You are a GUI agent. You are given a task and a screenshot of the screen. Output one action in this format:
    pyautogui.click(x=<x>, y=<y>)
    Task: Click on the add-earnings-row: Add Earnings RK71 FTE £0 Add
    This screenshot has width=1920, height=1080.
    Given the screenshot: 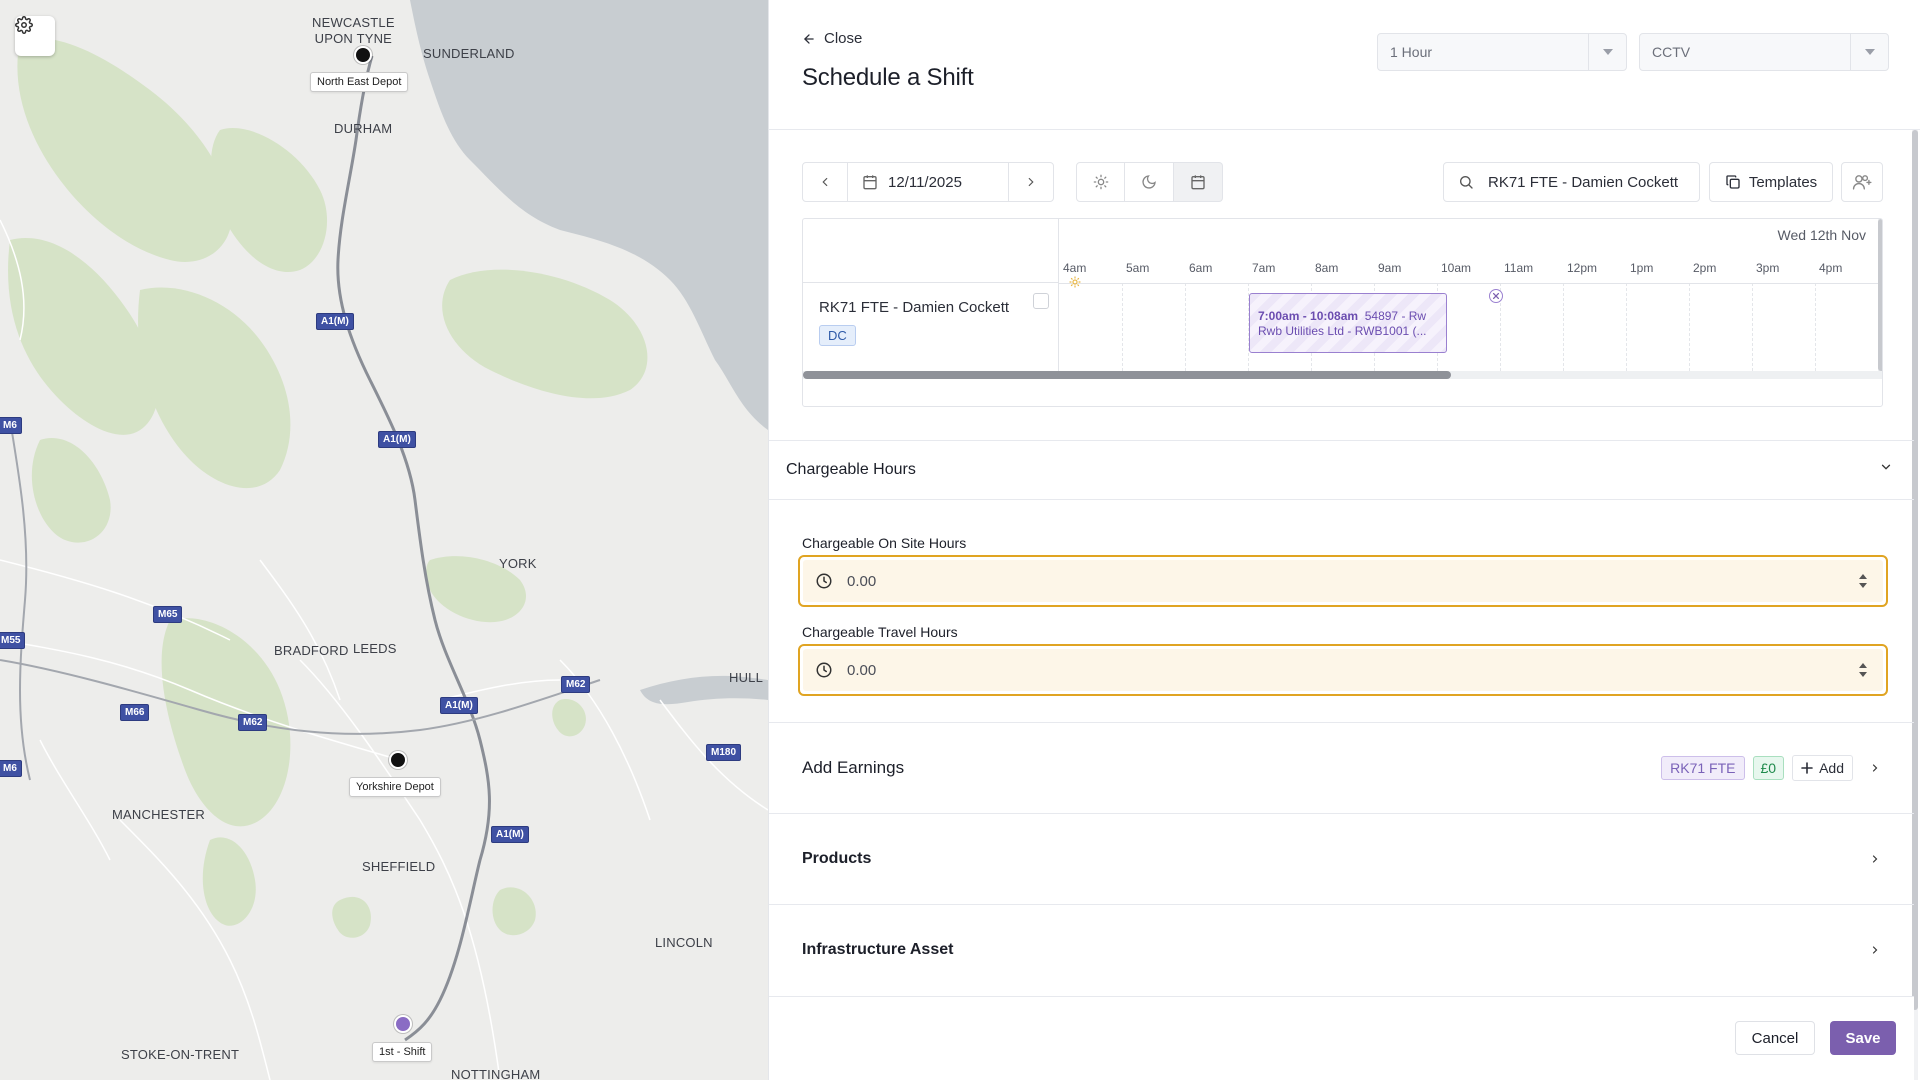 What is the action you would take?
    pyautogui.click(x=1344, y=768)
    